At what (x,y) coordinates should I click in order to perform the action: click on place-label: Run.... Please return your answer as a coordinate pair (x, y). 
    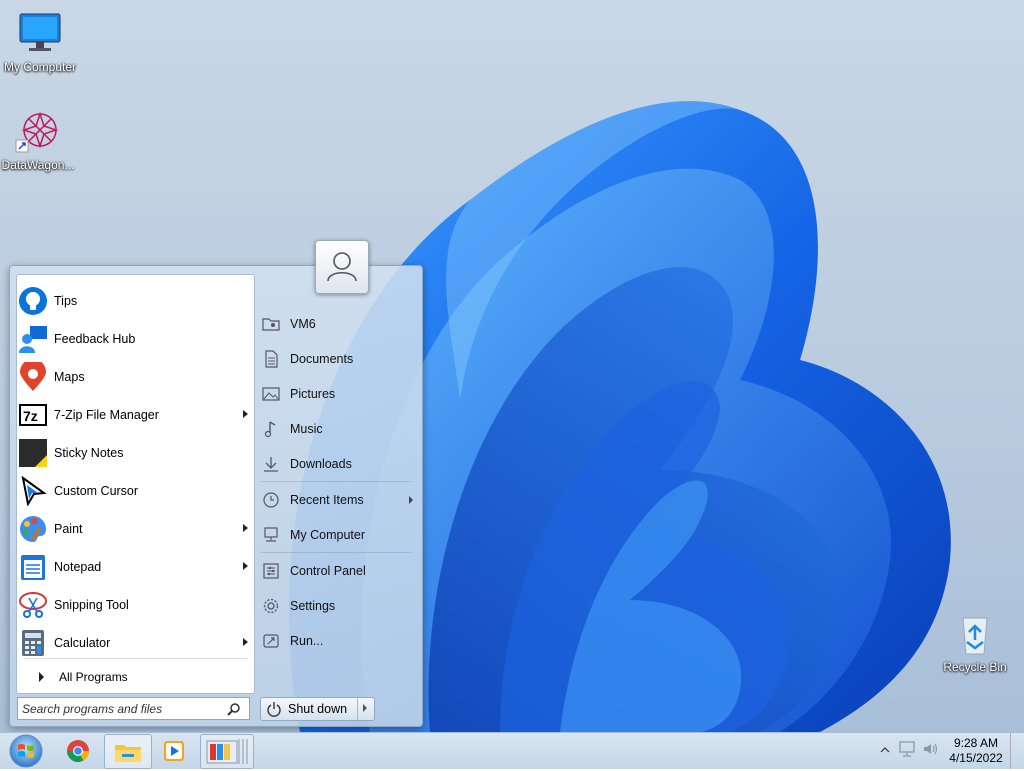
    Looking at the image, I should click on (307, 641).